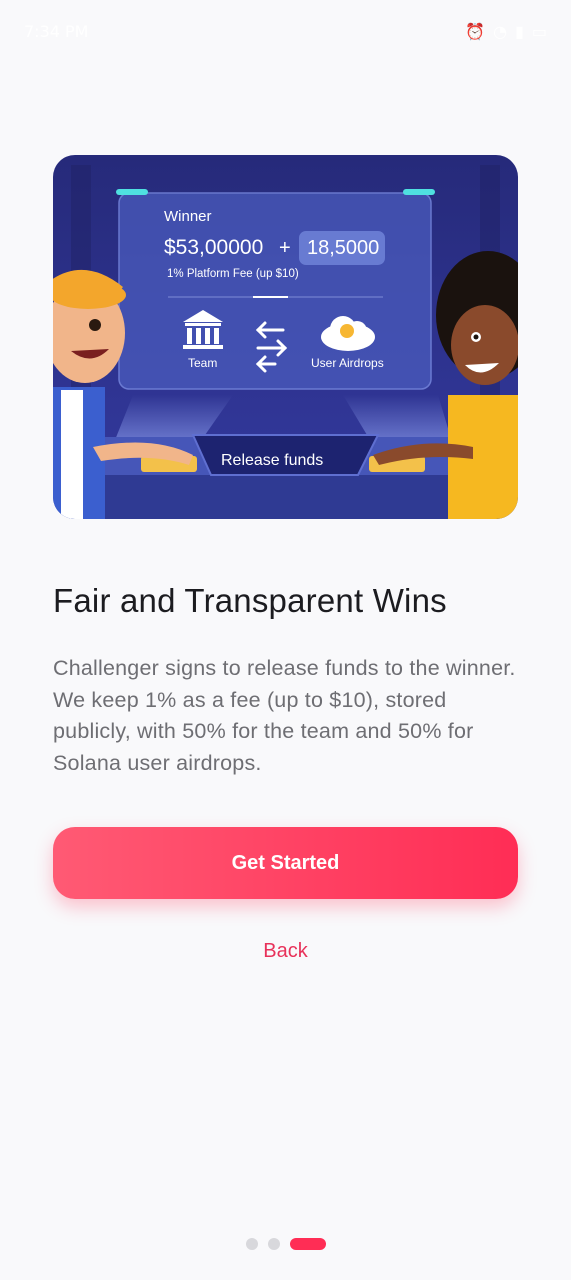  I want to click on status-icons: ⏰ ◔ ▮ ▭, so click(506, 31).